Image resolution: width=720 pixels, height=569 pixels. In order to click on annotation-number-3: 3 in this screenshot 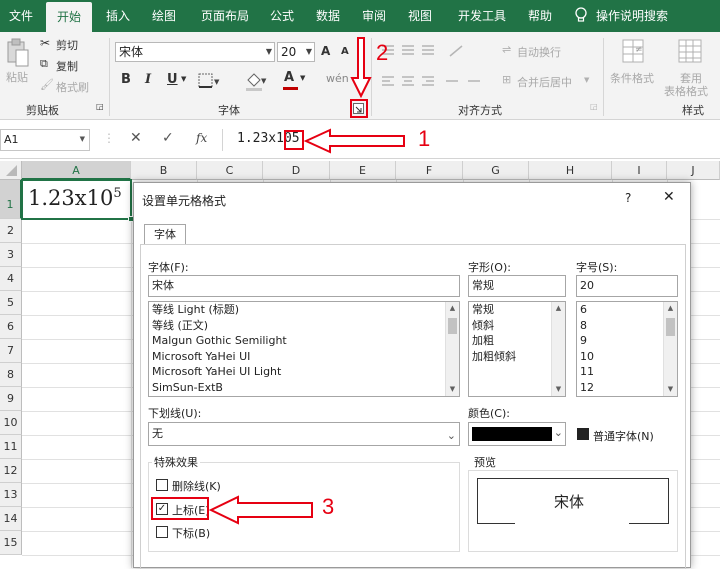, I will do `click(328, 506)`.